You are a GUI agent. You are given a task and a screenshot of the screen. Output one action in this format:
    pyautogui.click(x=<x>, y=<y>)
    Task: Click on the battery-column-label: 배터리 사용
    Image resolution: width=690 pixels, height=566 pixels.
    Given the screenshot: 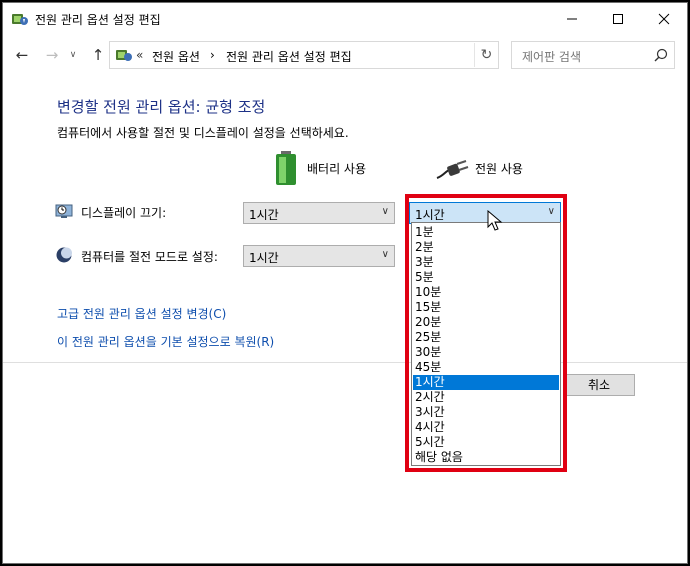 What is the action you would take?
    pyautogui.click(x=337, y=169)
    